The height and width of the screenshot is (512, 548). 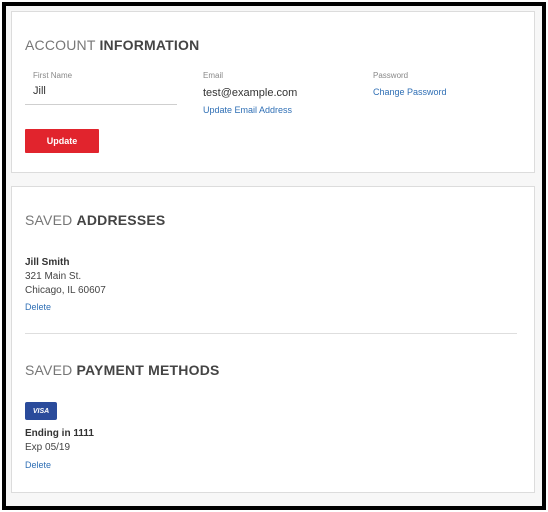 What do you see at coordinates (59, 433) in the screenshot?
I see `card-ending: Ending in 1111` at bounding box center [59, 433].